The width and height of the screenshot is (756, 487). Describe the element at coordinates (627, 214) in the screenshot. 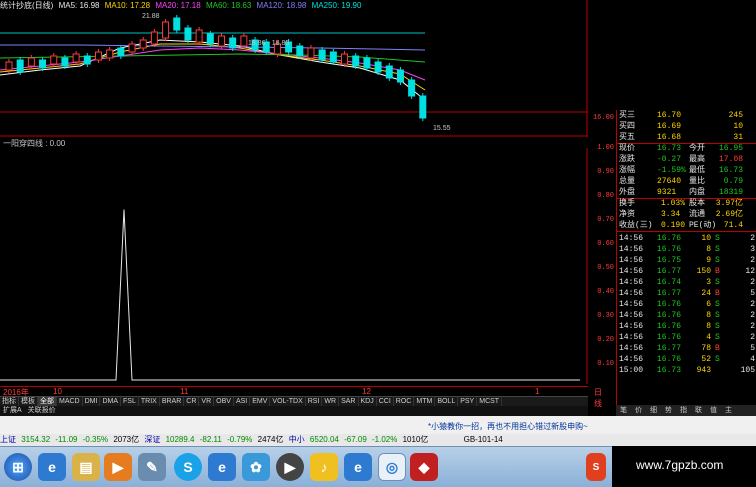

I see `stat-label: 净资` at that location.